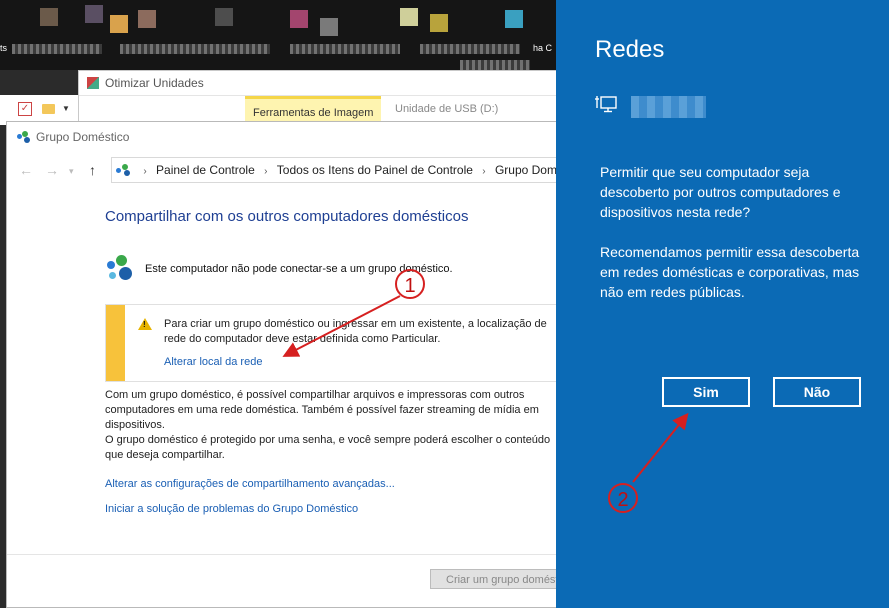 Image resolution: width=889 pixels, height=608 pixels. I want to click on control-panel-icon, so click(125, 170).